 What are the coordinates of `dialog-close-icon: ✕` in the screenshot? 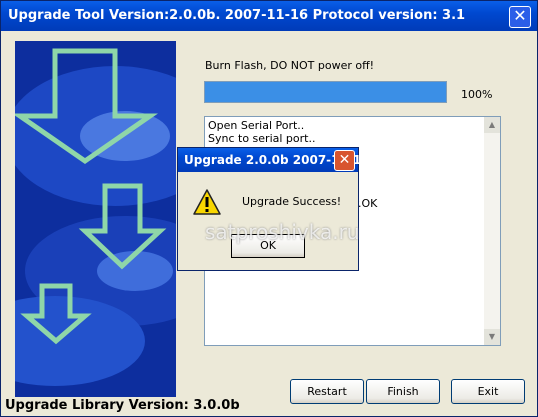 It's located at (344, 160).